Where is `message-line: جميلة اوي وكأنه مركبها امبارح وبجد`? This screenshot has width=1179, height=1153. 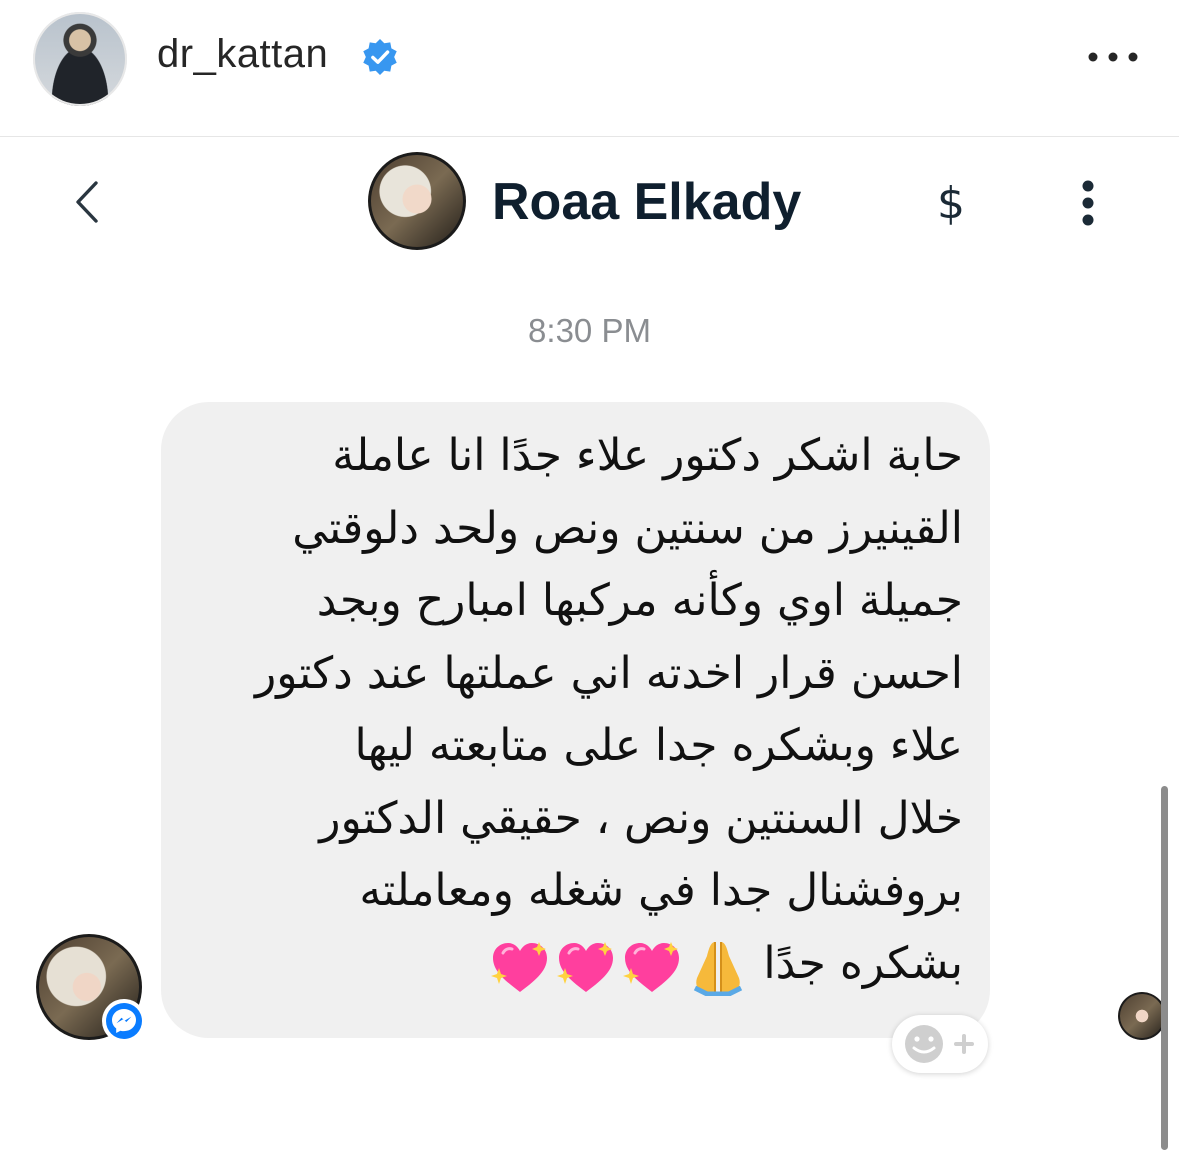
message-line: جميلة اوي وكأنه مركبها امبارح وبجد is located at coordinates (639, 600).